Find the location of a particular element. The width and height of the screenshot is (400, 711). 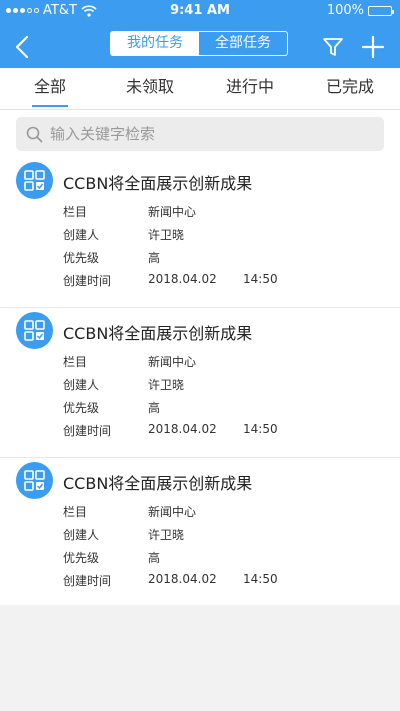

header: AT&T 9:41 AM 100% 我的任务 全部任务 is located at coordinates (200, 34).